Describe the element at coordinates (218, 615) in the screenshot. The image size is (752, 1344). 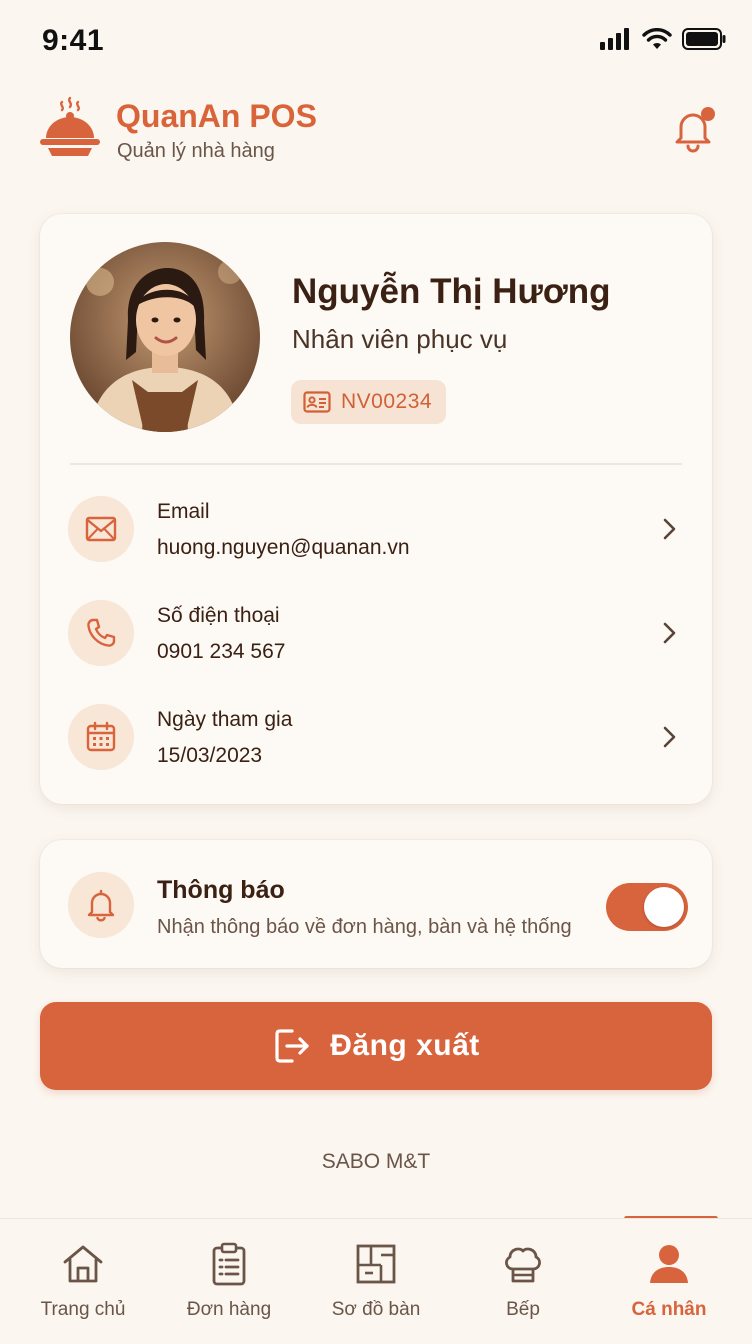
I see `phone-label: Số điện thoại` at that location.